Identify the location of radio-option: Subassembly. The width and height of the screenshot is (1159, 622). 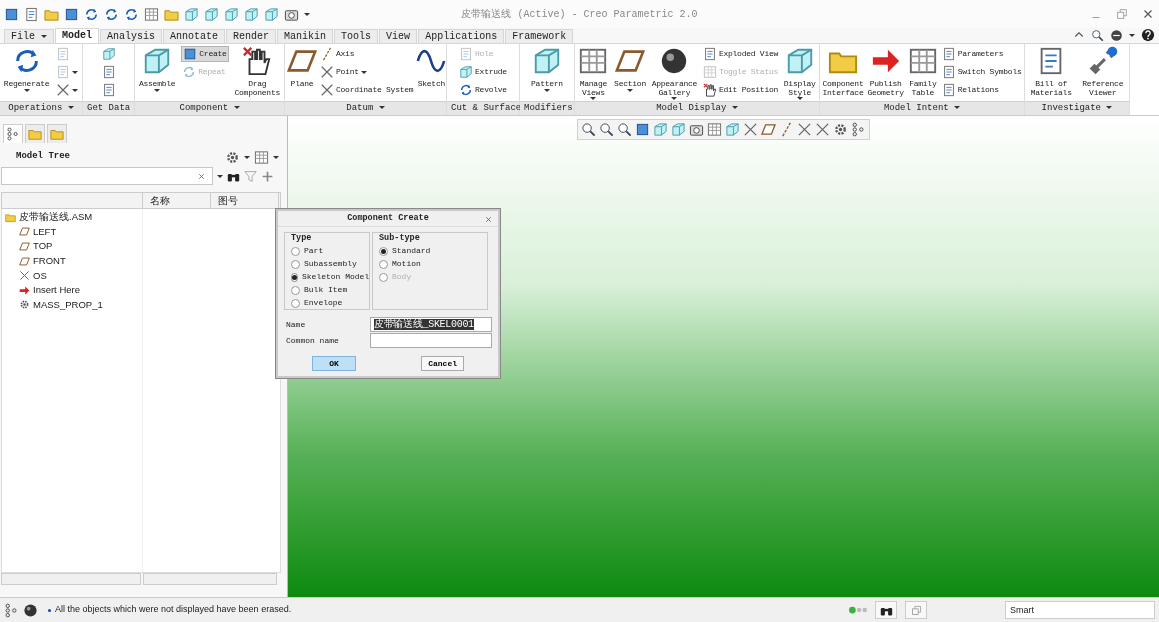
(330, 264).